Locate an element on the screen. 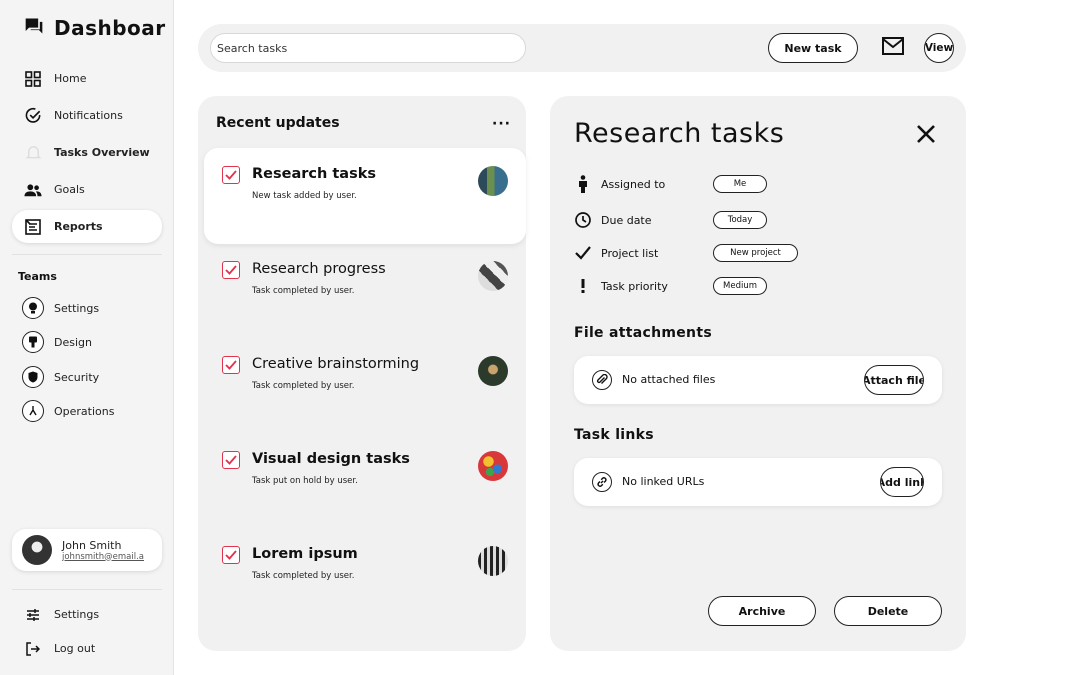 This screenshot has height=675, width=1080. grid-icon is located at coordinates (33, 79).